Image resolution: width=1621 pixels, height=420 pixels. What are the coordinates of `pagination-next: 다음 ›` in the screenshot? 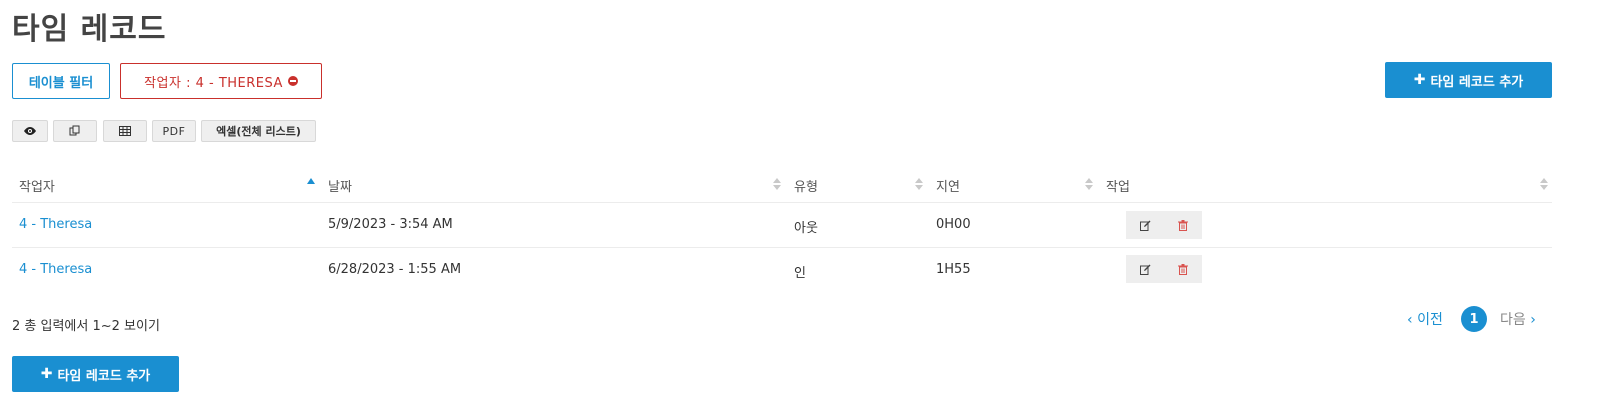 It's located at (1518, 319).